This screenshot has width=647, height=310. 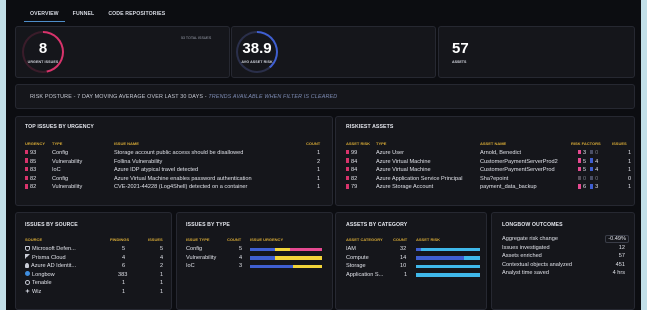 I want to click on risk-factor-b: 0, so click(x=597, y=178).